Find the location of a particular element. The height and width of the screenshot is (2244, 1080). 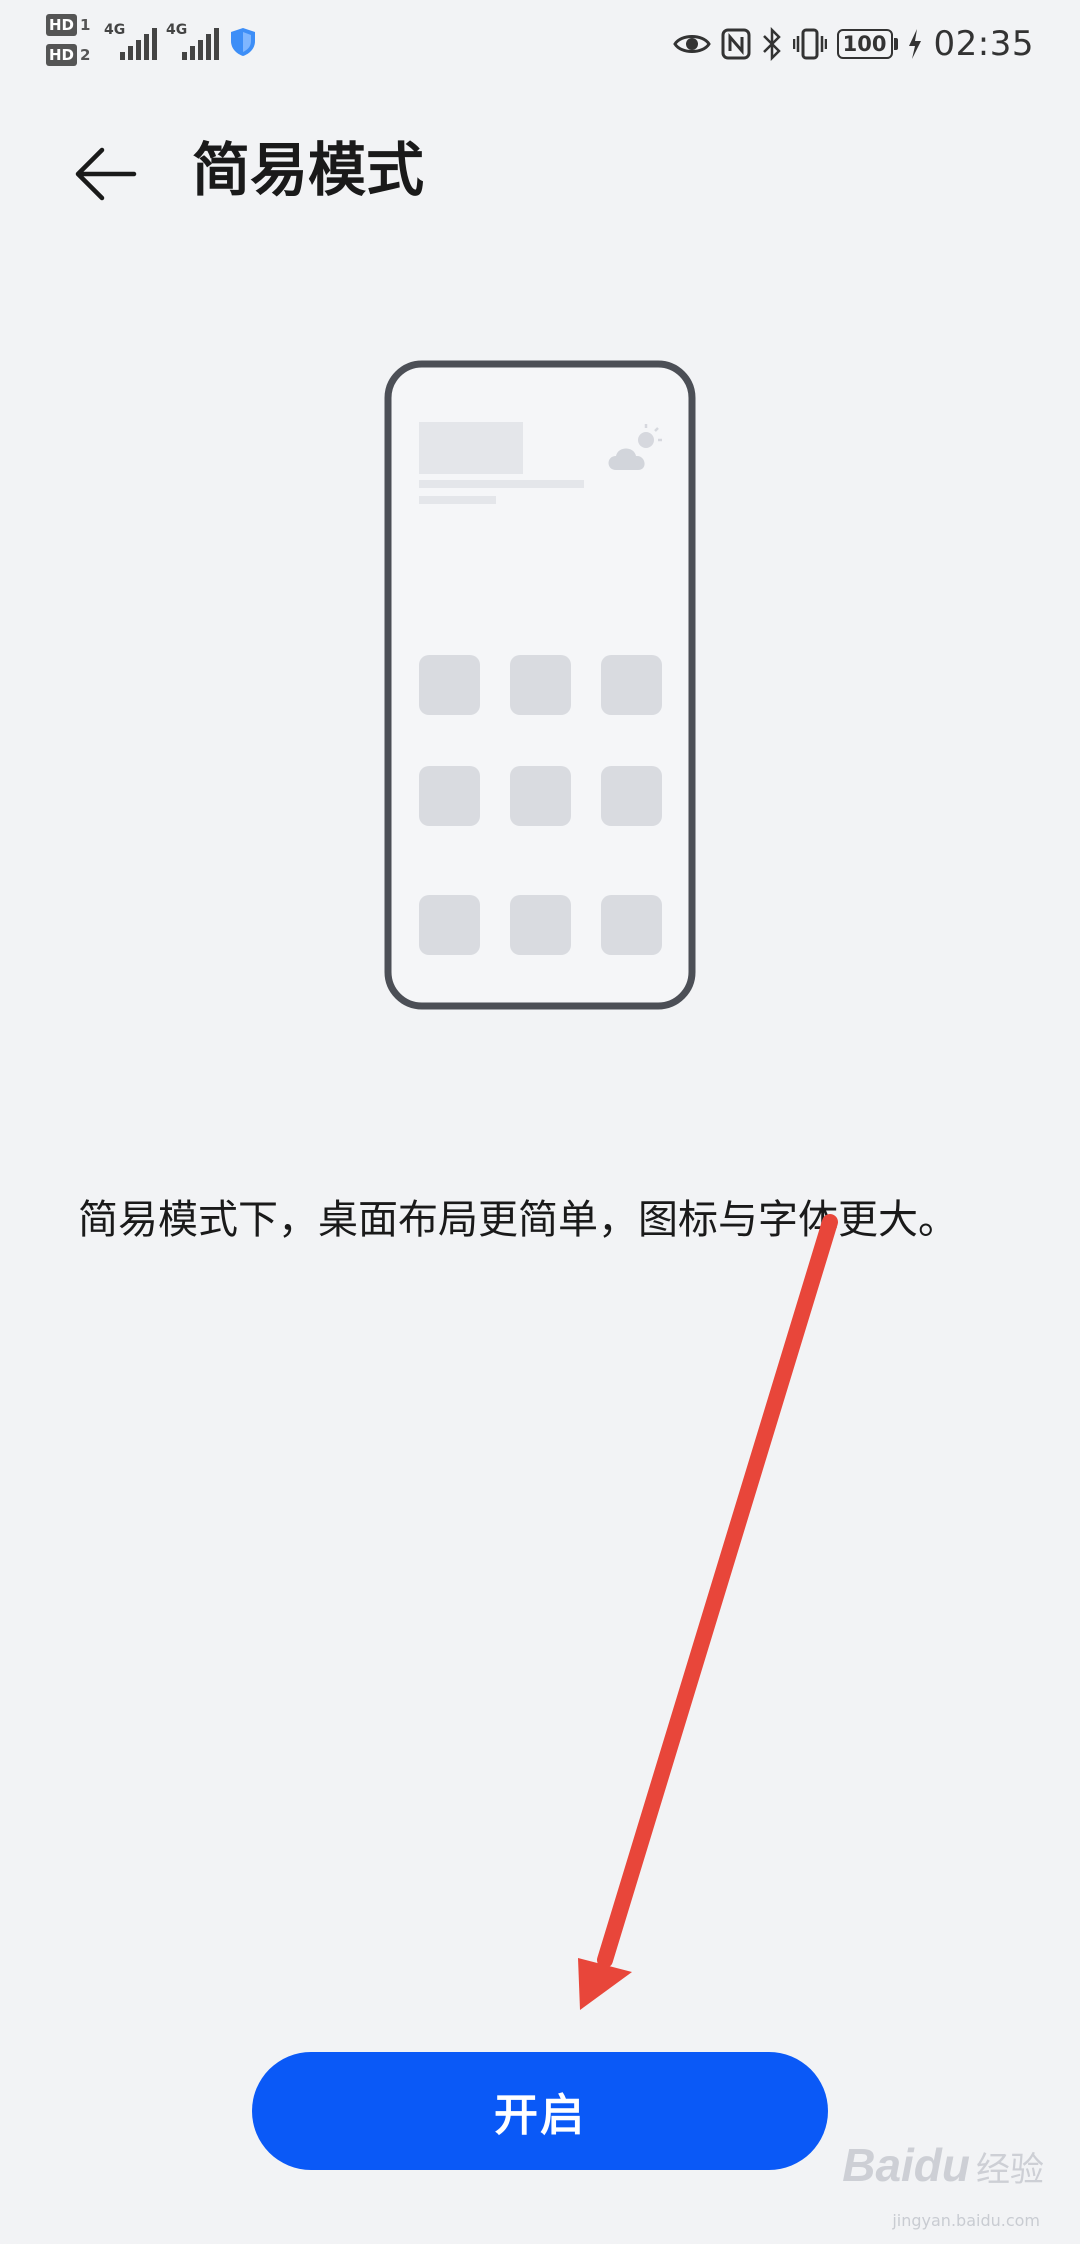

eye-icon is located at coordinates (691, 44).